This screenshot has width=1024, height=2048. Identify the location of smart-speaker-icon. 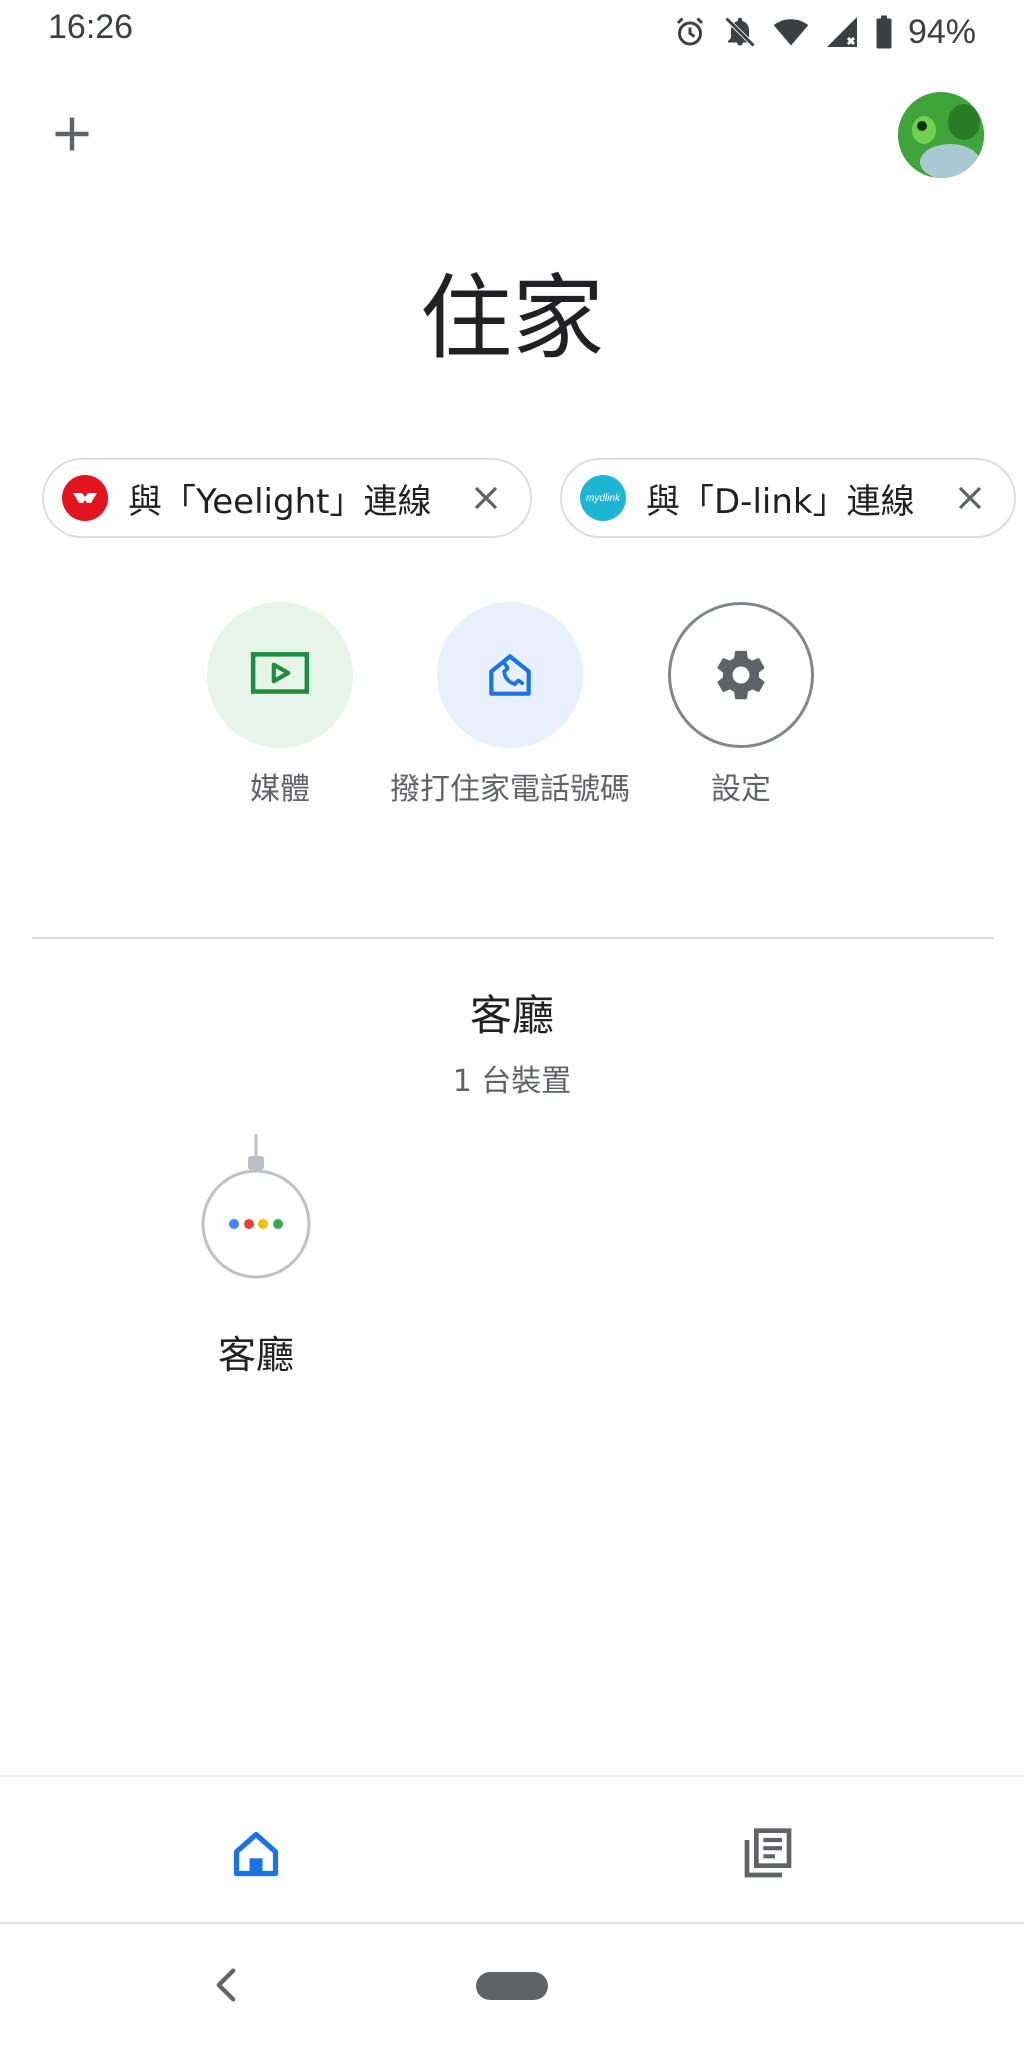
(256, 1206).